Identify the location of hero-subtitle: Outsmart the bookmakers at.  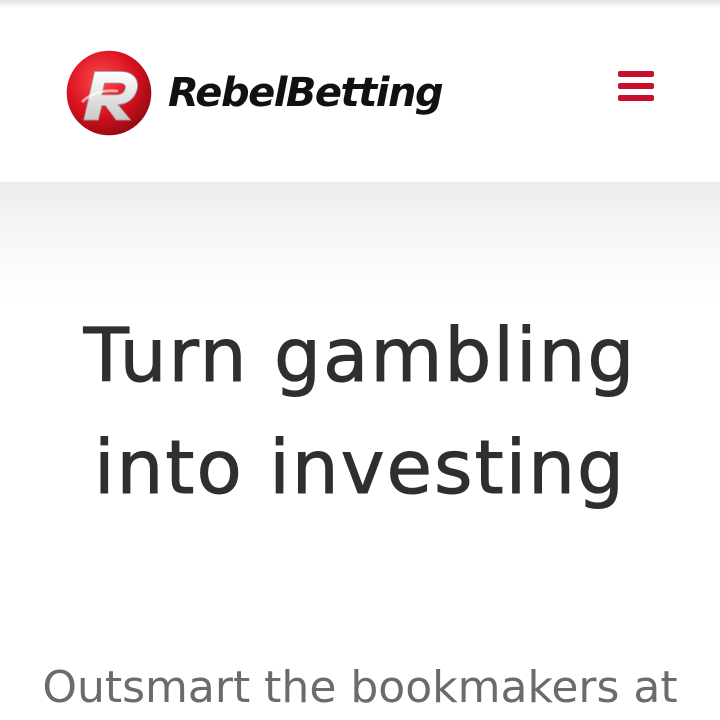
(360, 687).